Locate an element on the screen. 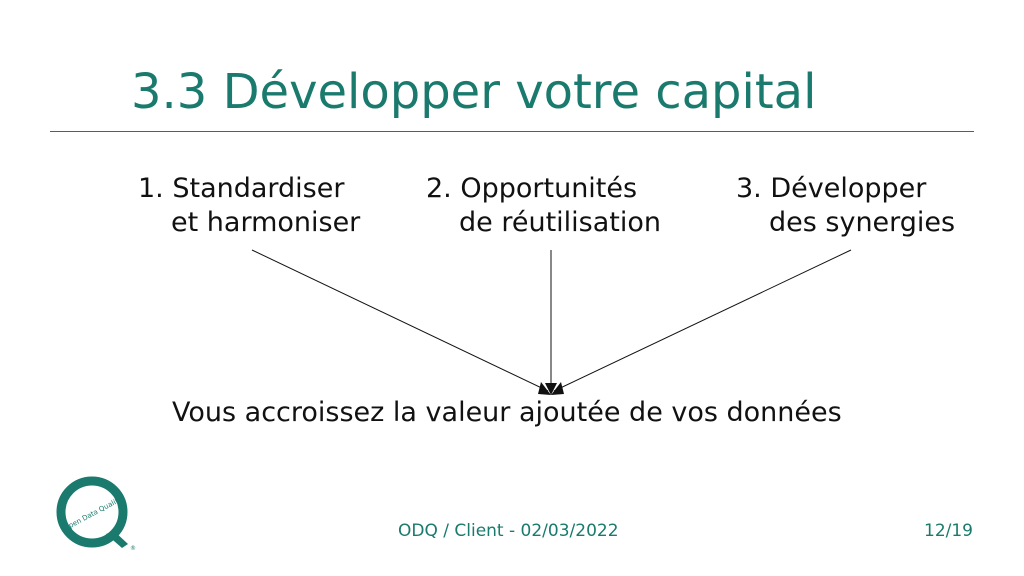  item-developper-line2: des synergies is located at coordinates (862, 222).